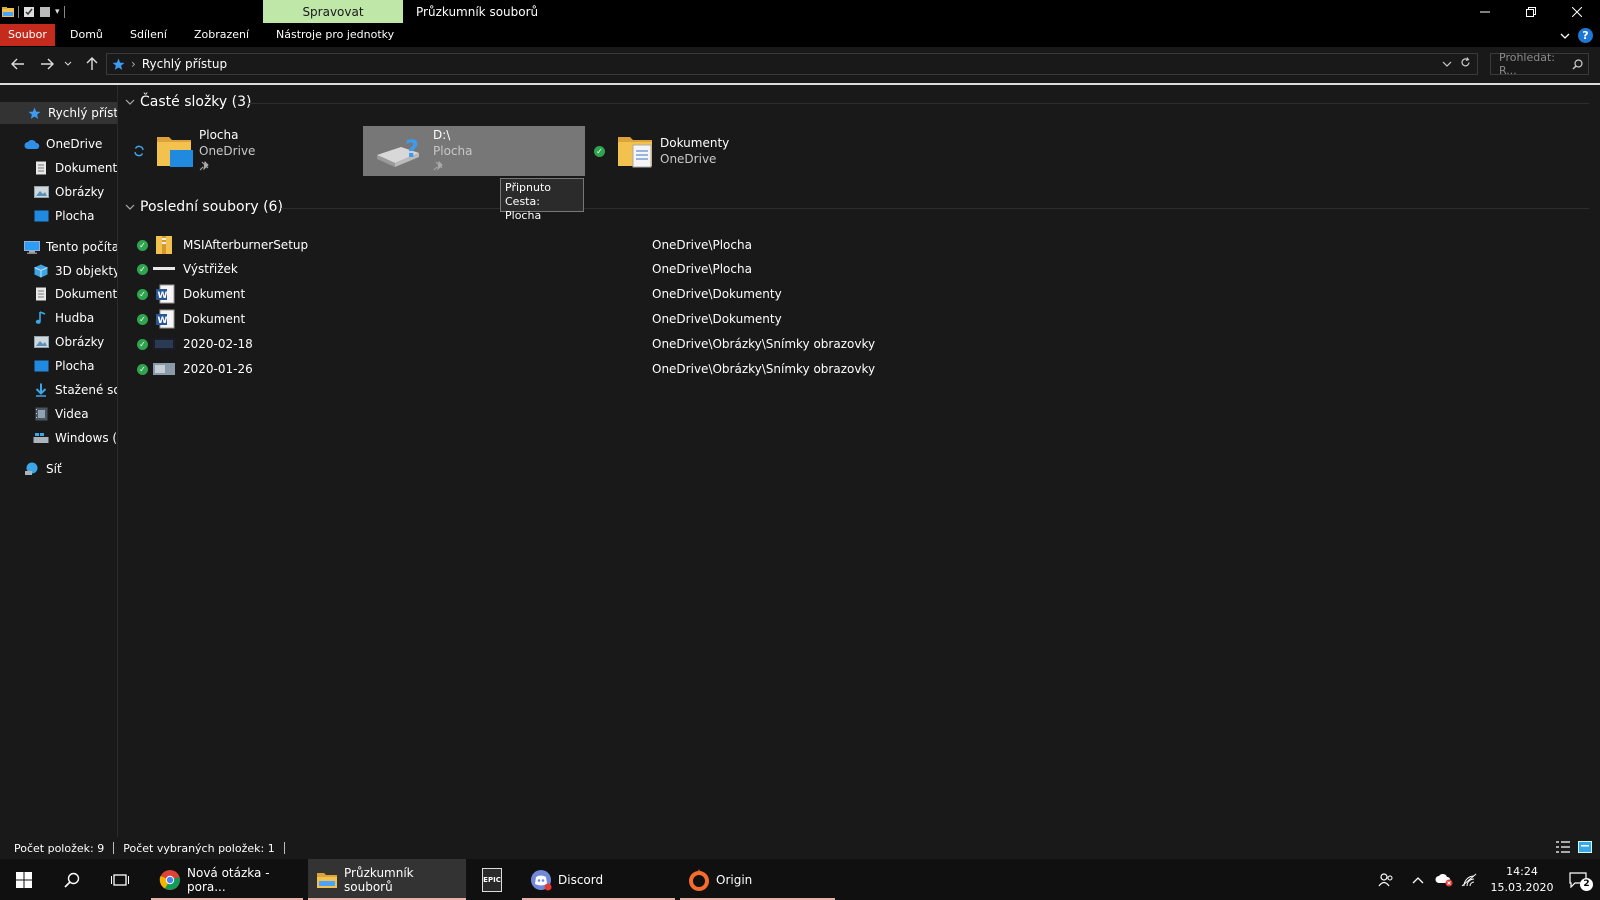 The image size is (1600, 900). Describe the element at coordinates (47, 216) in the screenshot. I see `nav-onedrive-desktop: Plocha` at that location.